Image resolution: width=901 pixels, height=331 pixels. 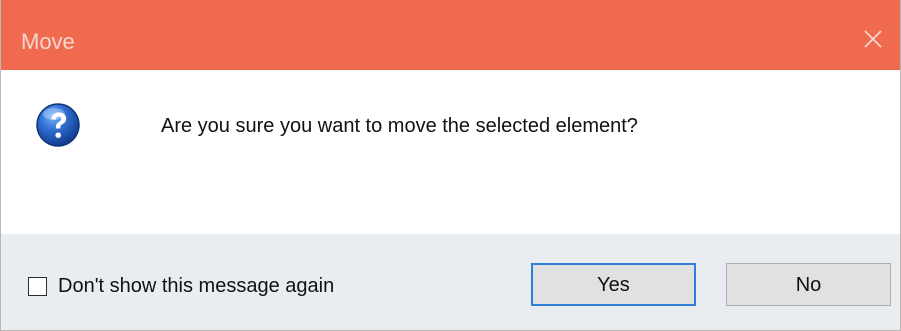 I want to click on dont-show-again-option: Don't show this message again, so click(x=181, y=286).